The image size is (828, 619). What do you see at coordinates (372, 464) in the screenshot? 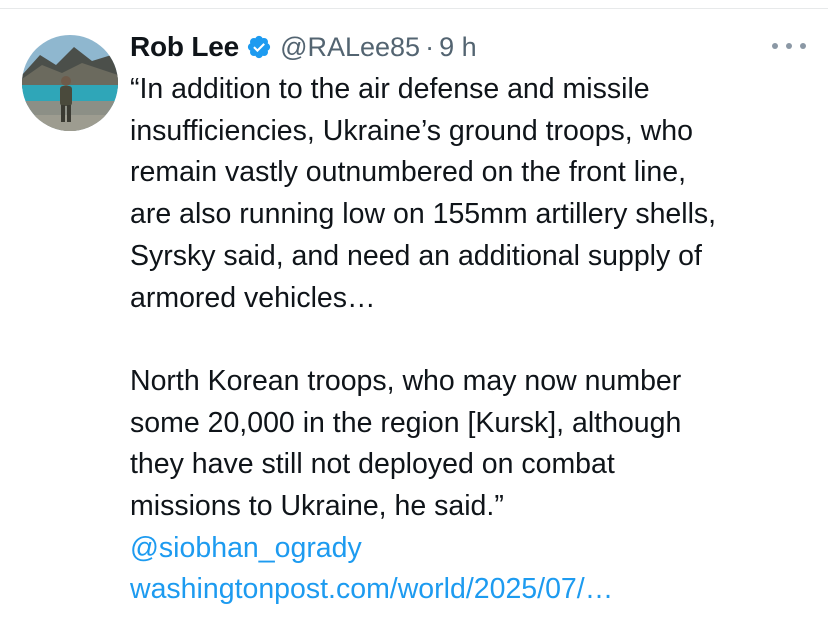
I see `tweet-text-line: they have still not deployed on combat` at bounding box center [372, 464].